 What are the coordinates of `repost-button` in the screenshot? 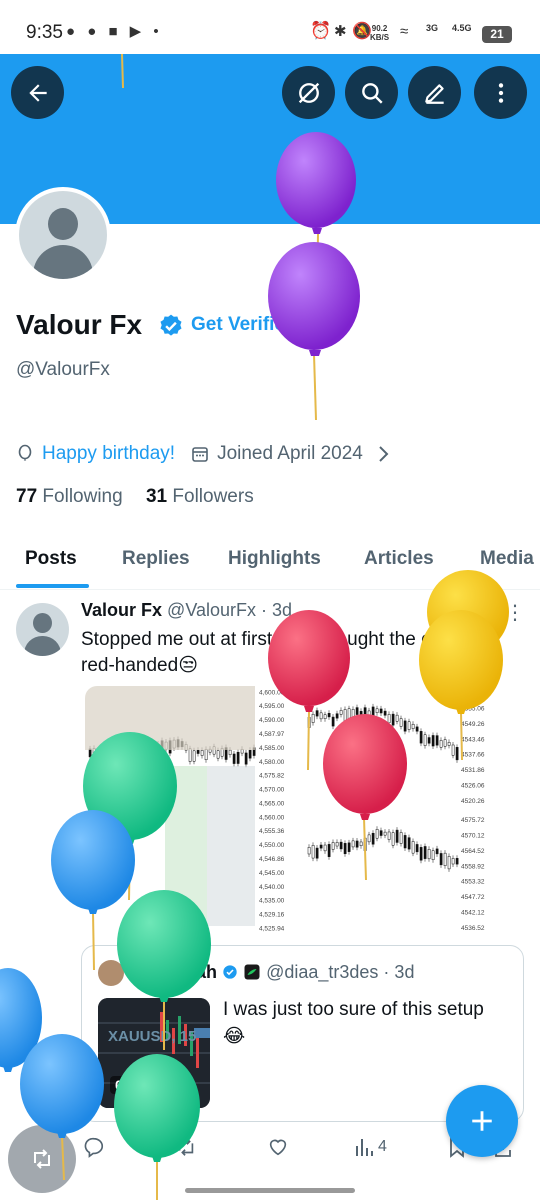 It's located at (186, 1147).